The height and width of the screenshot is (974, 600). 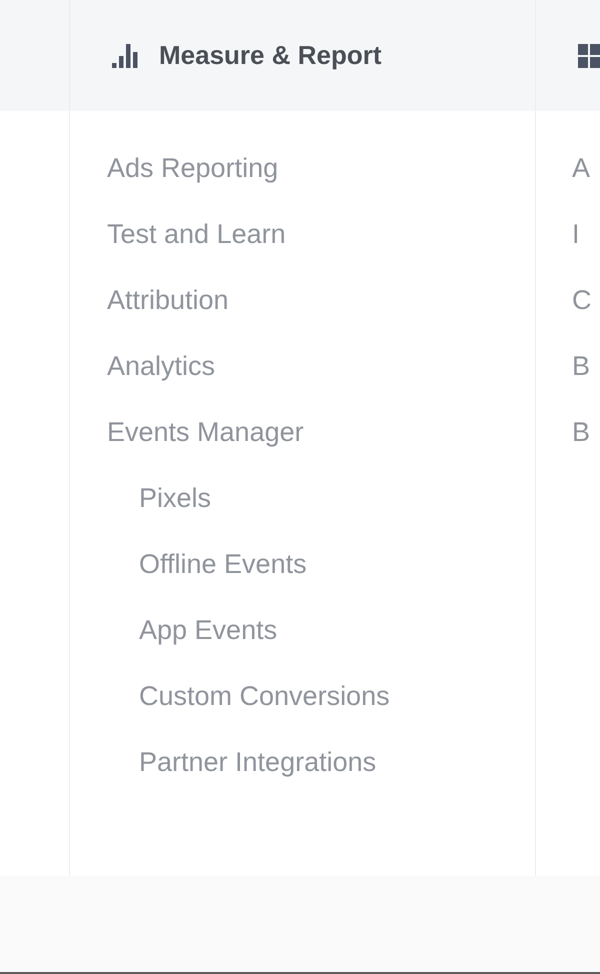 I want to click on submenu-link: Offline Events, so click(x=223, y=564).